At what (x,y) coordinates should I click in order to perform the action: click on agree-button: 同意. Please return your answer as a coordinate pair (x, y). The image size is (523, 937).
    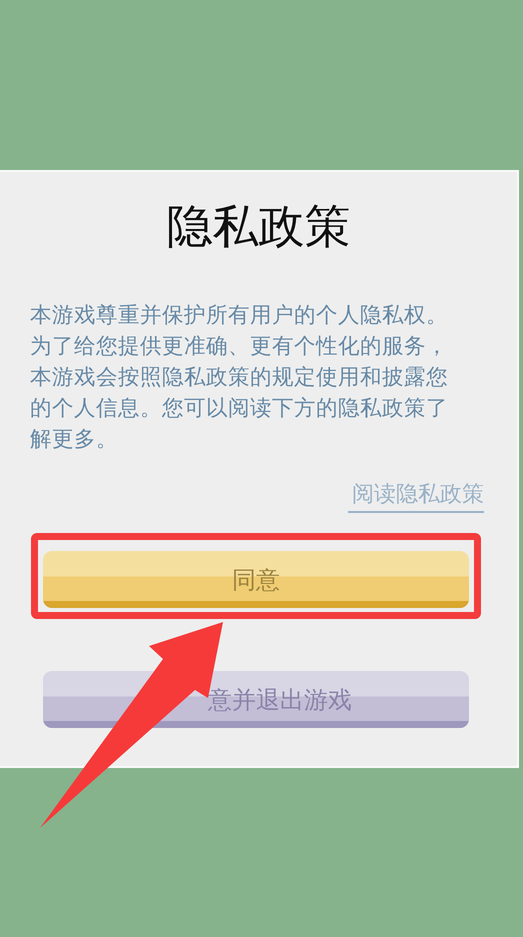
    Looking at the image, I should click on (256, 579).